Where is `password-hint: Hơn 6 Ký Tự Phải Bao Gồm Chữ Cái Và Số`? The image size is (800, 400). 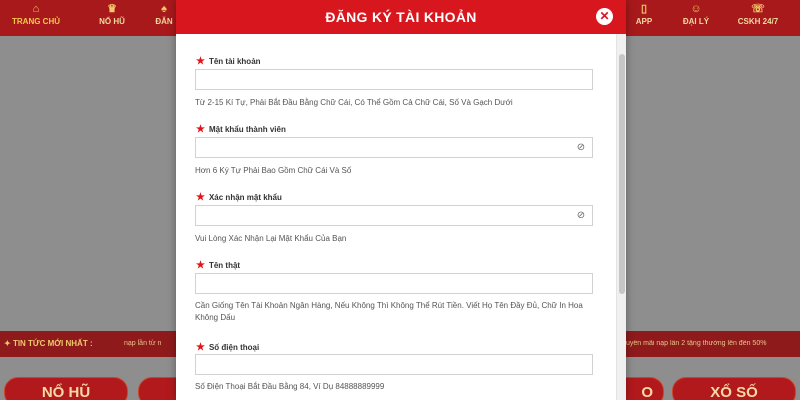 password-hint: Hơn 6 Ký Tự Phải Bao Gồm Chữ Cái Và Số is located at coordinates (273, 170).